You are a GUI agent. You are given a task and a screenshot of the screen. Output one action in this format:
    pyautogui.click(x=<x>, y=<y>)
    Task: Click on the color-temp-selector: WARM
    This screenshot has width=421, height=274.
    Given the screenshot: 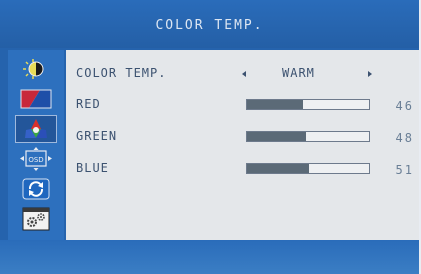 What is the action you would take?
    pyautogui.click(x=315, y=75)
    